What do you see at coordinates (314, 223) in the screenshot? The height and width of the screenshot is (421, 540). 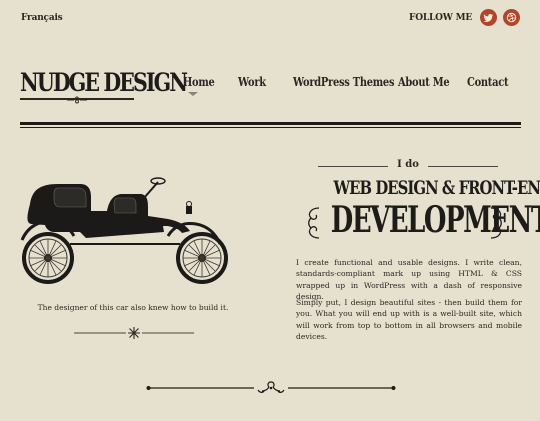 I see `swirl-left-icon` at bounding box center [314, 223].